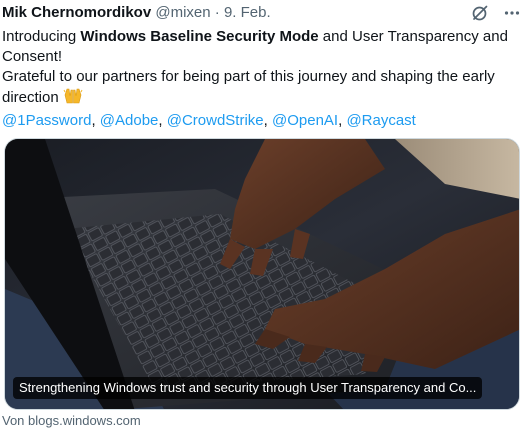  What do you see at coordinates (46, 120) in the screenshot?
I see `mention-1password: @1Password` at bounding box center [46, 120].